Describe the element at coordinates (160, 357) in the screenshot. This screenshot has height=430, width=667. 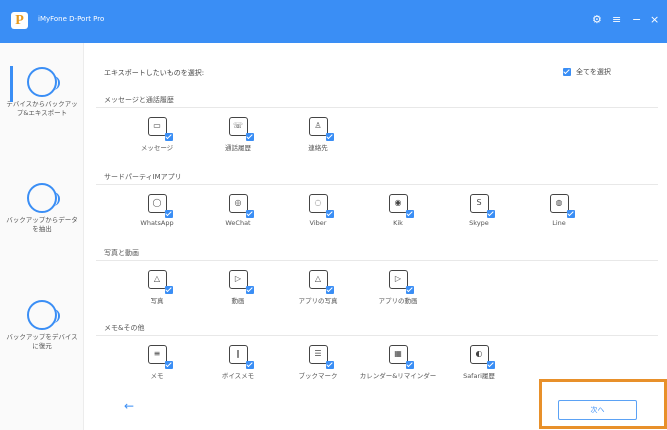
I see `notes-icon: ≡` at that location.